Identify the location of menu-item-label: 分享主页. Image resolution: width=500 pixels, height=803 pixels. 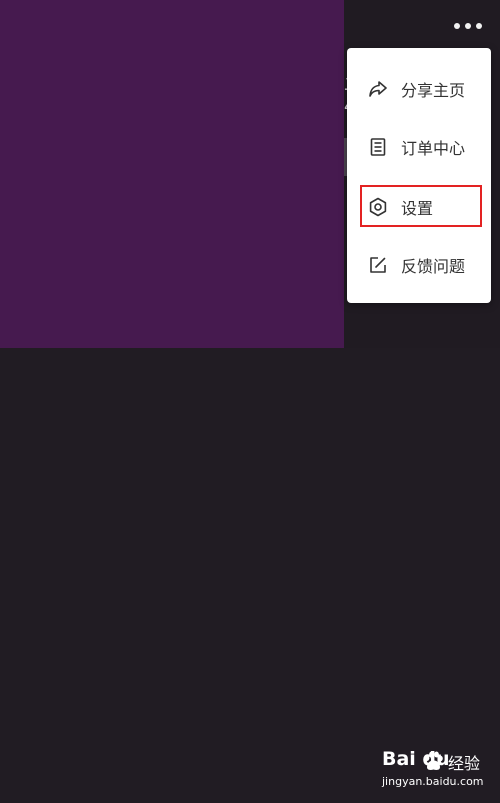
(433, 90).